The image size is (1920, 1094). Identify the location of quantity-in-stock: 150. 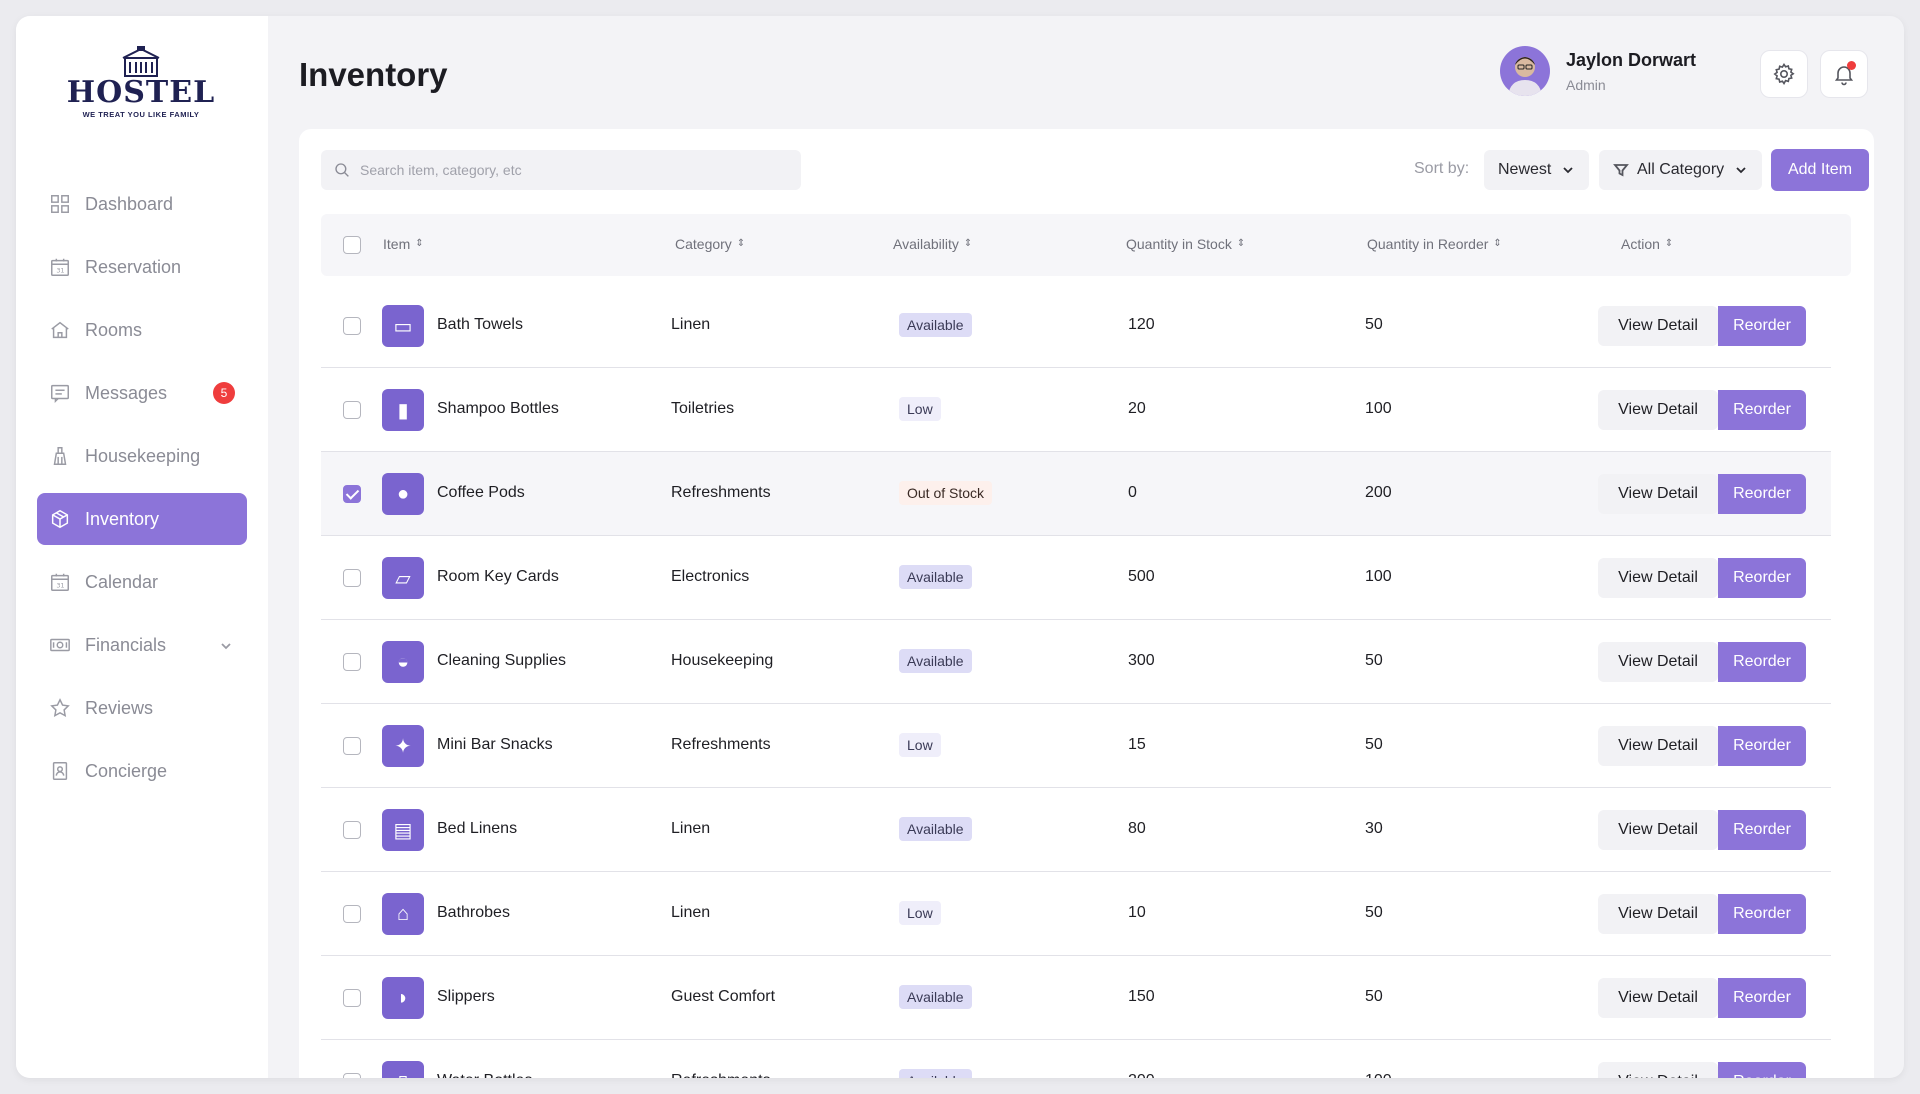
(1141, 996).